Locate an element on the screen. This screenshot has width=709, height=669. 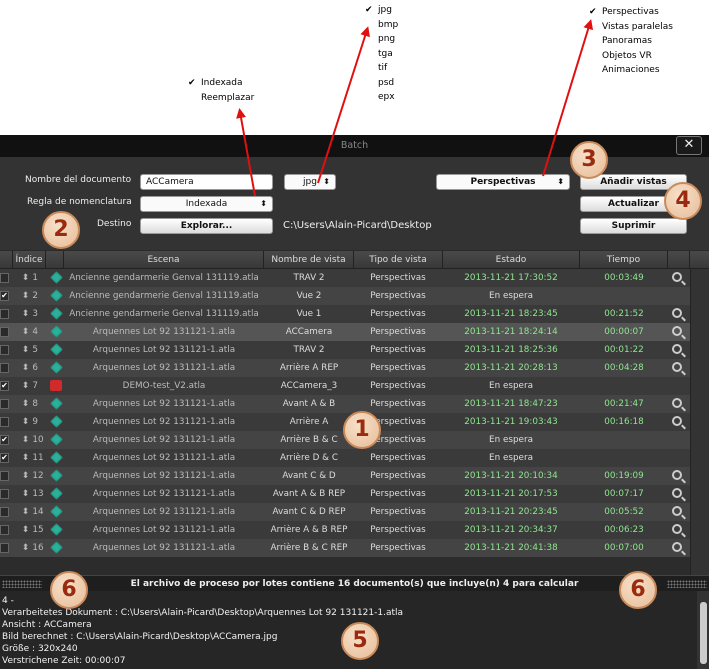
view-type-option: Animaciones is located at coordinates (631, 70).